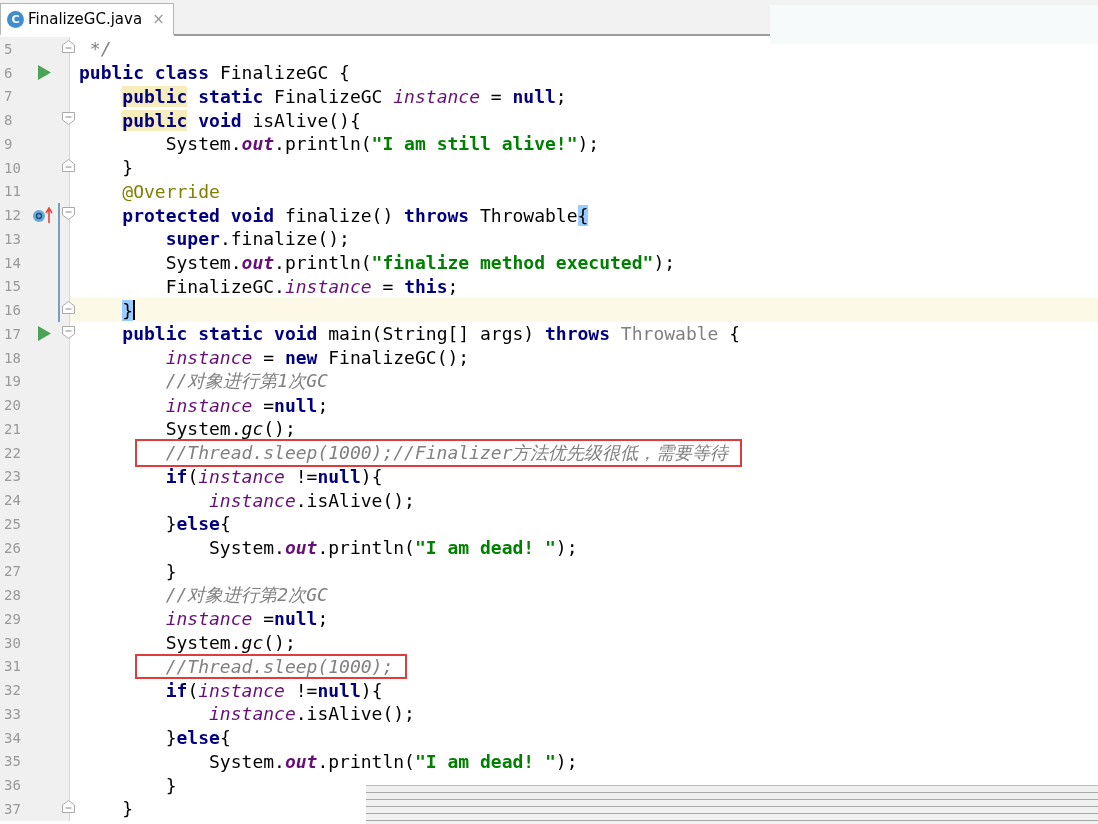  I want to click on code-comment: //对象进行第1次GC, so click(246, 381).